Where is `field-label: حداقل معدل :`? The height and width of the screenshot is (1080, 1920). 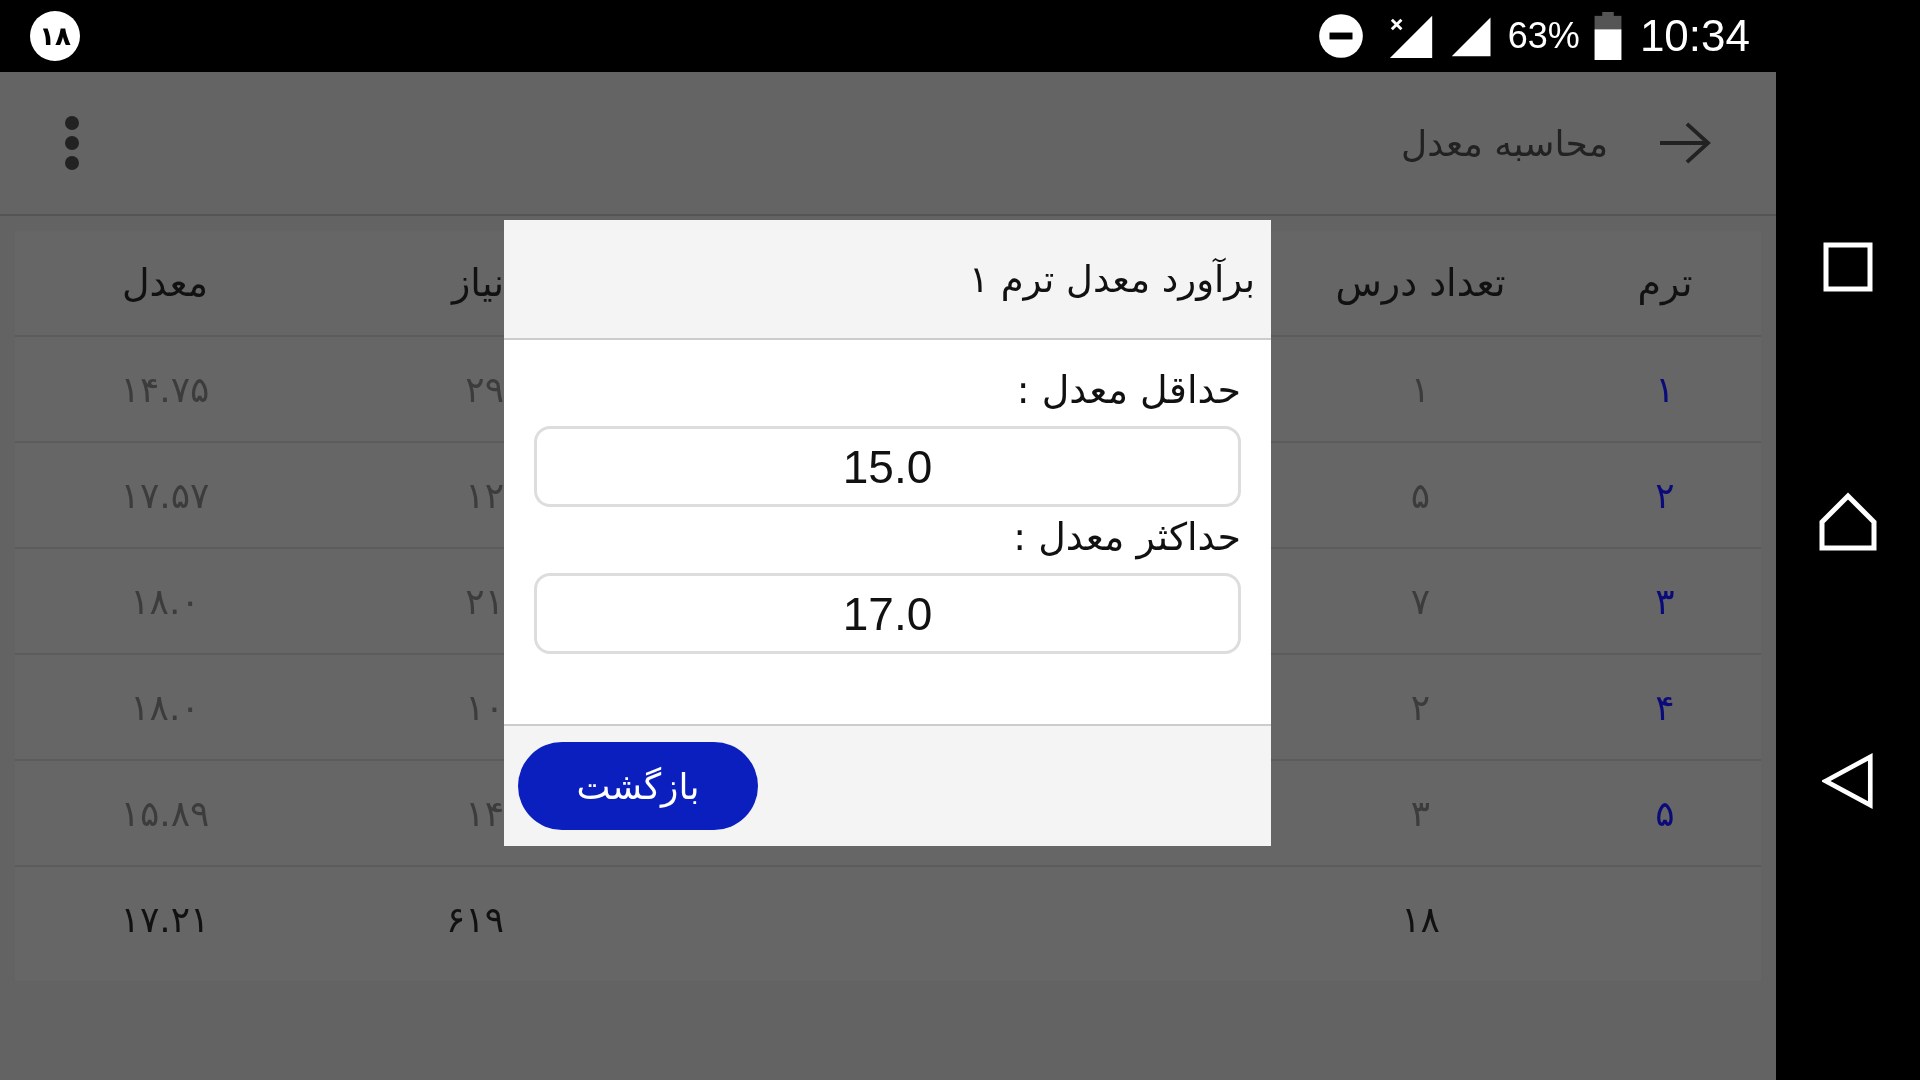
field-label: حداقل معدل : is located at coordinates (1128, 390).